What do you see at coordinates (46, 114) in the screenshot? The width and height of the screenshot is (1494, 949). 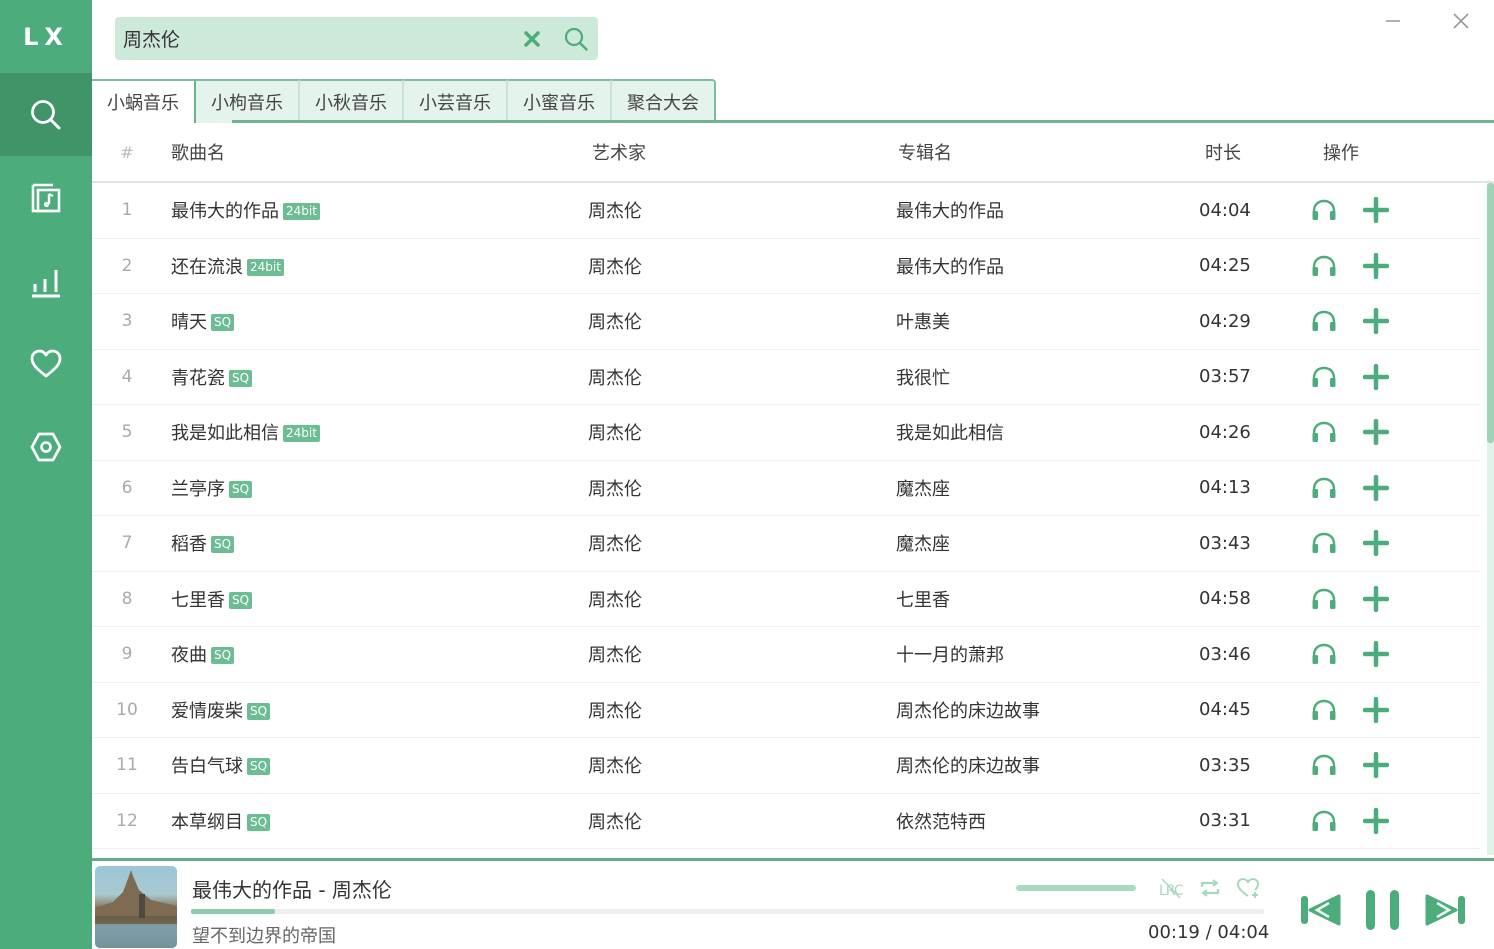 I see `sidebar-item-search` at bounding box center [46, 114].